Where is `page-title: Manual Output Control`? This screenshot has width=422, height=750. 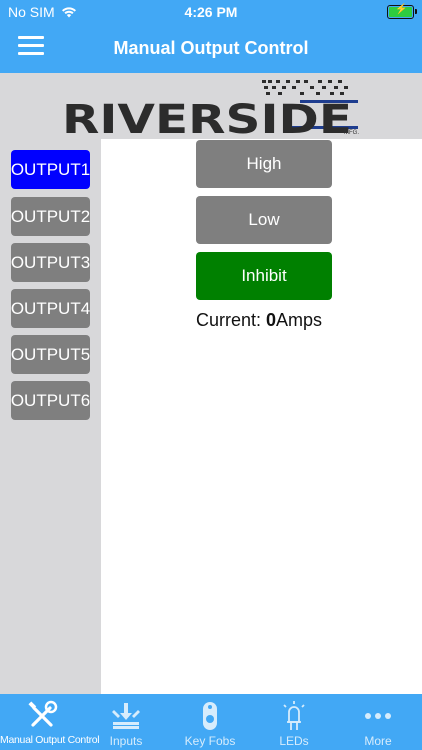
page-title: Manual Output Control is located at coordinates (211, 48).